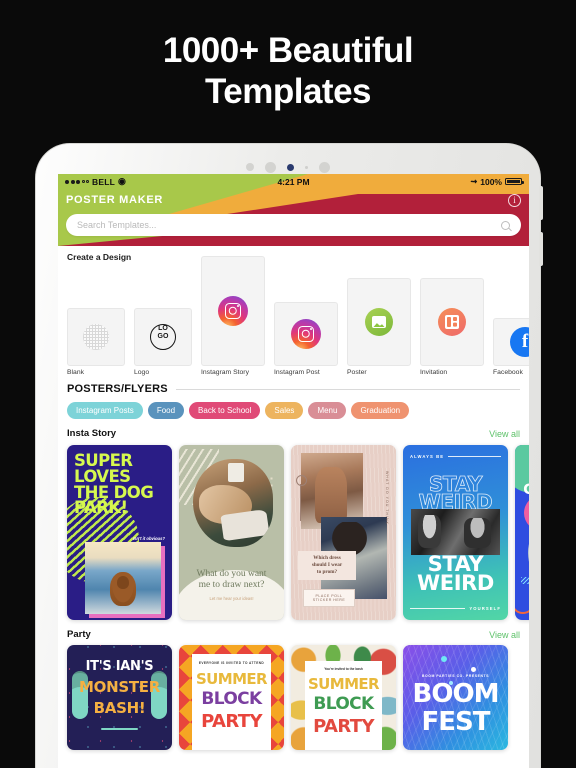 This screenshot has height=768, width=576. What do you see at coordinates (166, 410) in the screenshot?
I see `chip-food: Food` at bounding box center [166, 410].